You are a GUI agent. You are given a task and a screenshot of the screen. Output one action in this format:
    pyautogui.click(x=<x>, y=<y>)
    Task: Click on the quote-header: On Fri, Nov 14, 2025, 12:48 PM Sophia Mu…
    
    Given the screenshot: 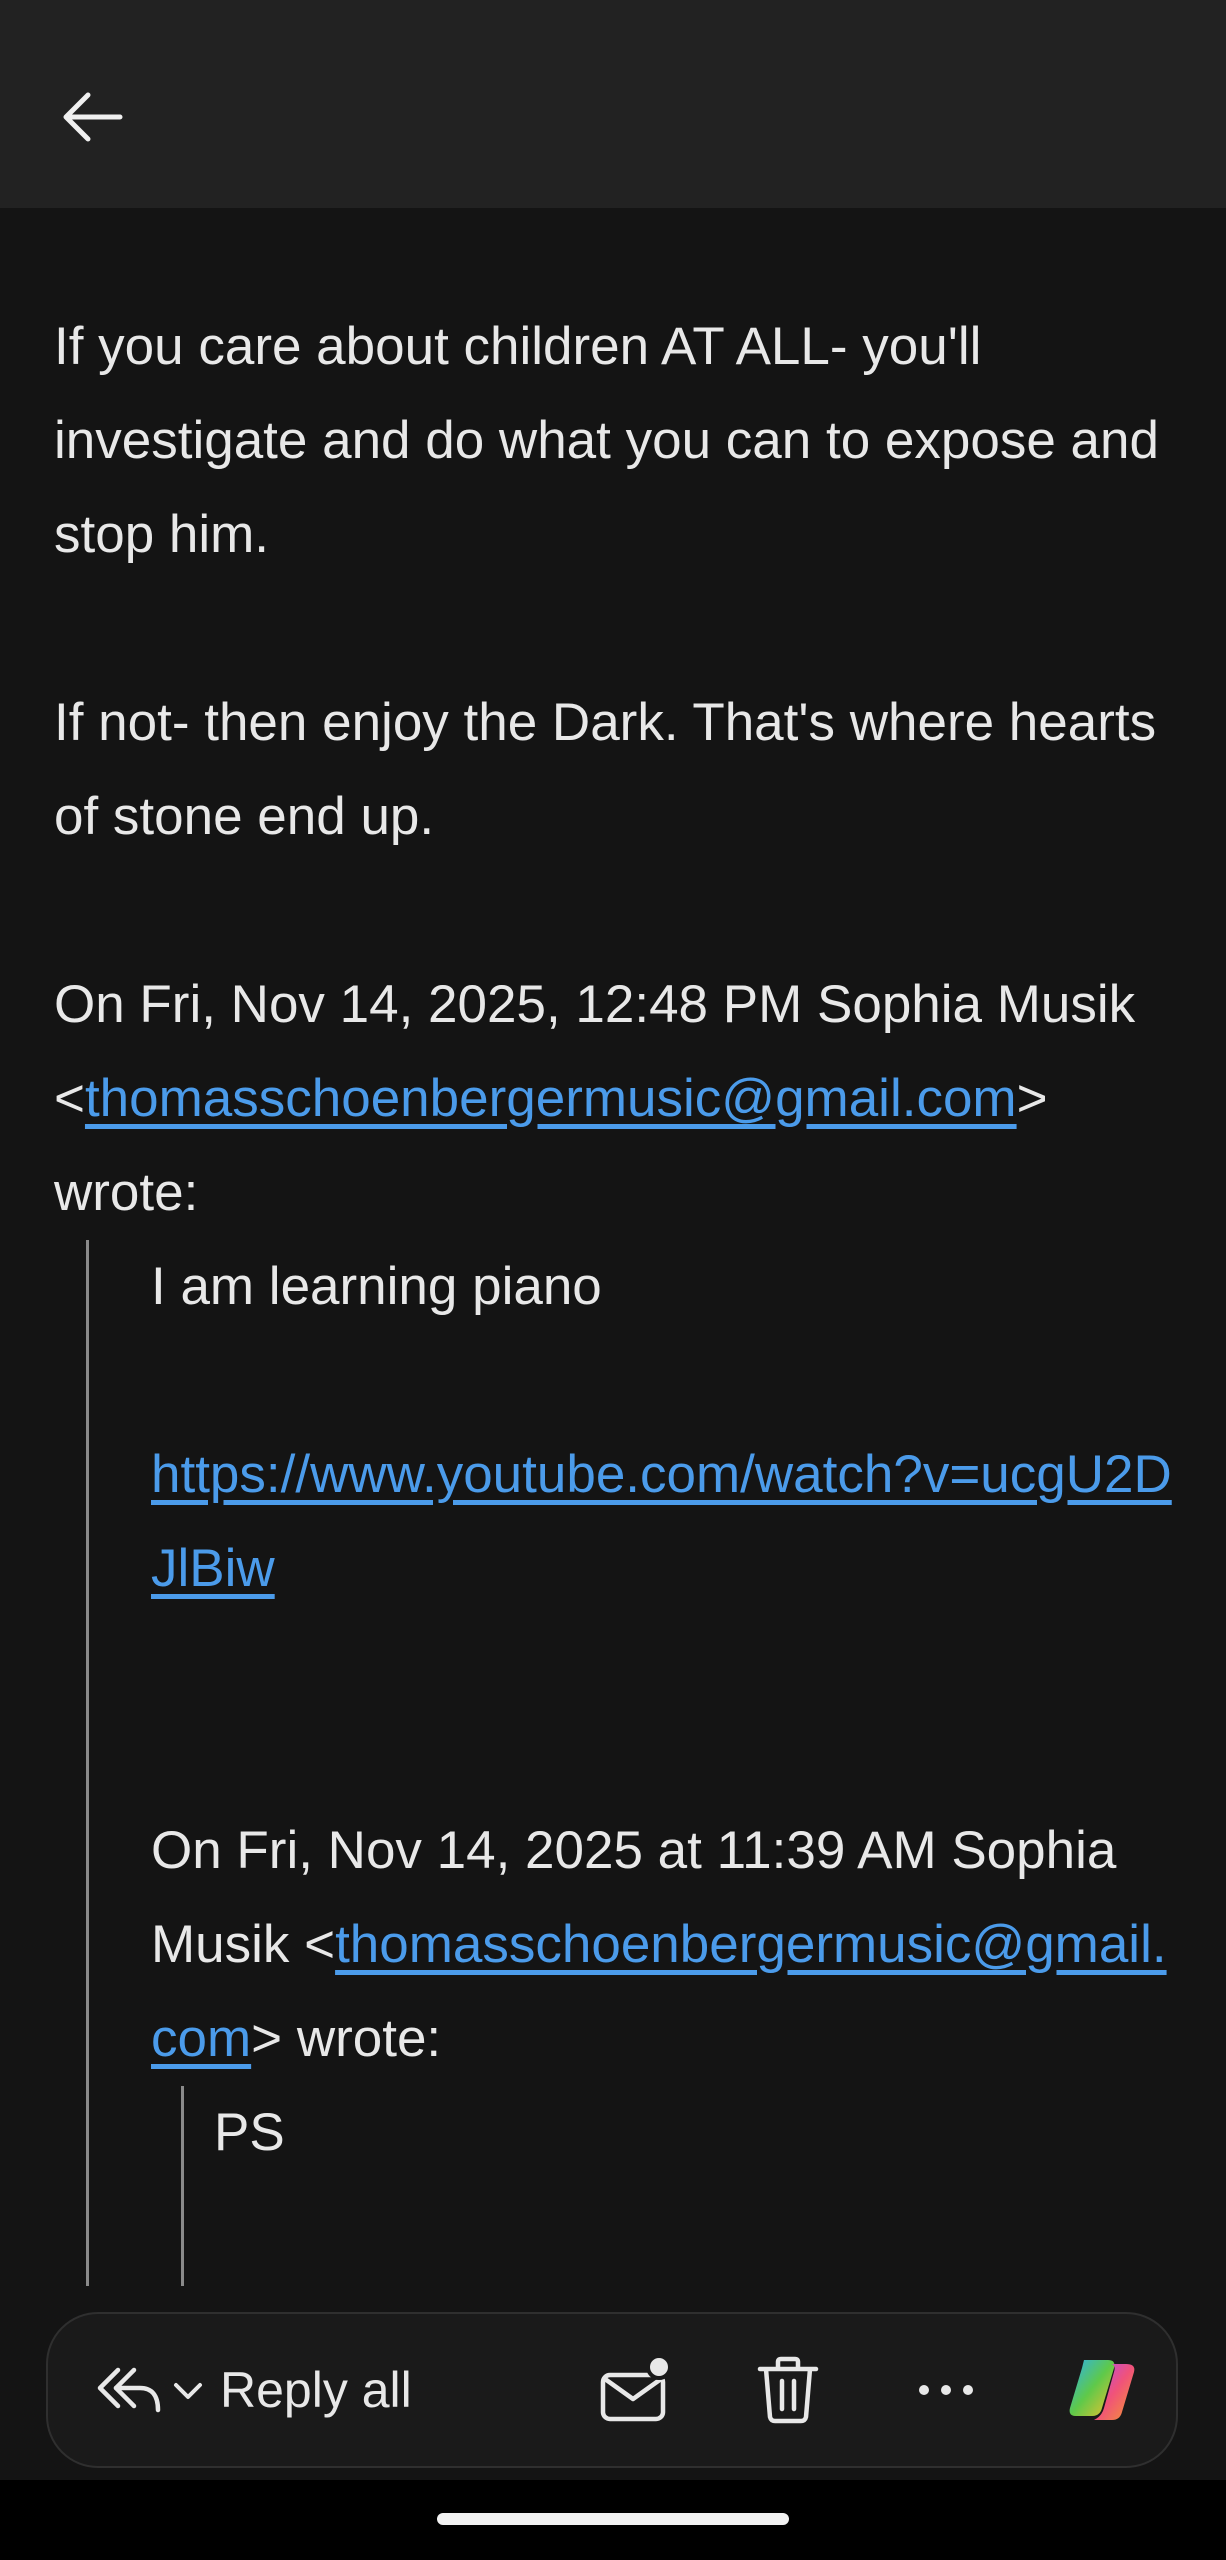 What is the action you would take?
    pyautogui.click(x=619, y=1099)
    